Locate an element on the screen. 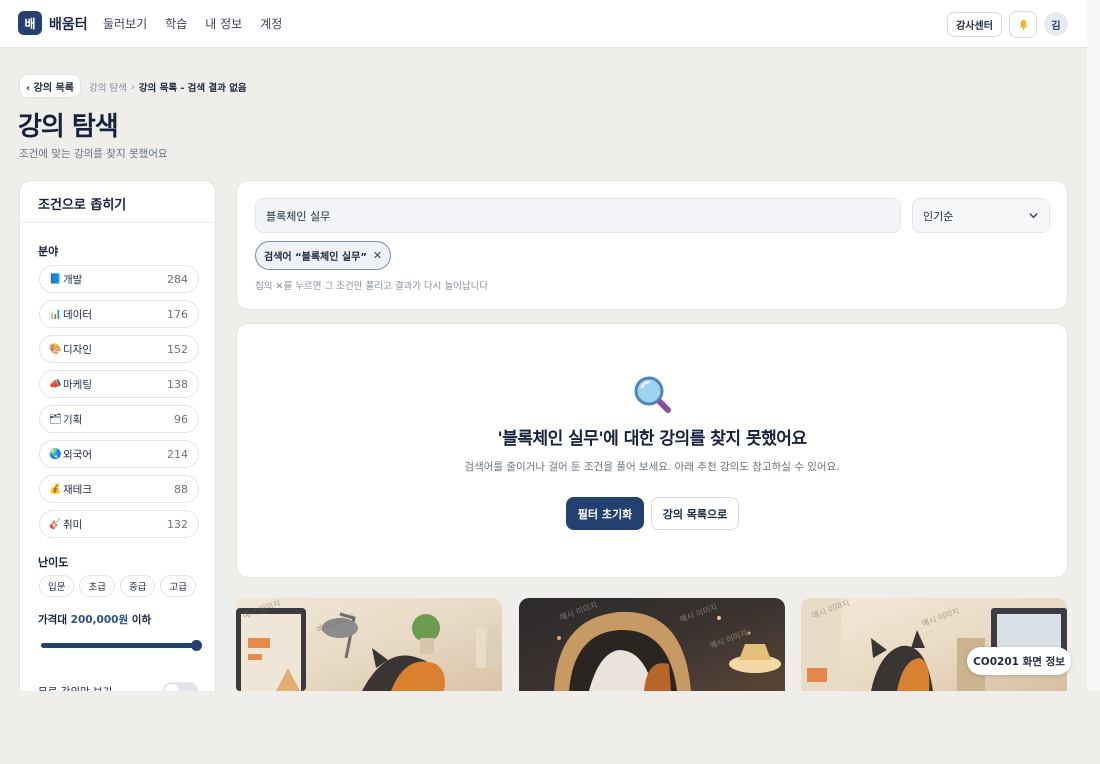  breadcrumb: 강의 탐색 › 강의 목록 - 검색 결과 없음 is located at coordinates (168, 87).